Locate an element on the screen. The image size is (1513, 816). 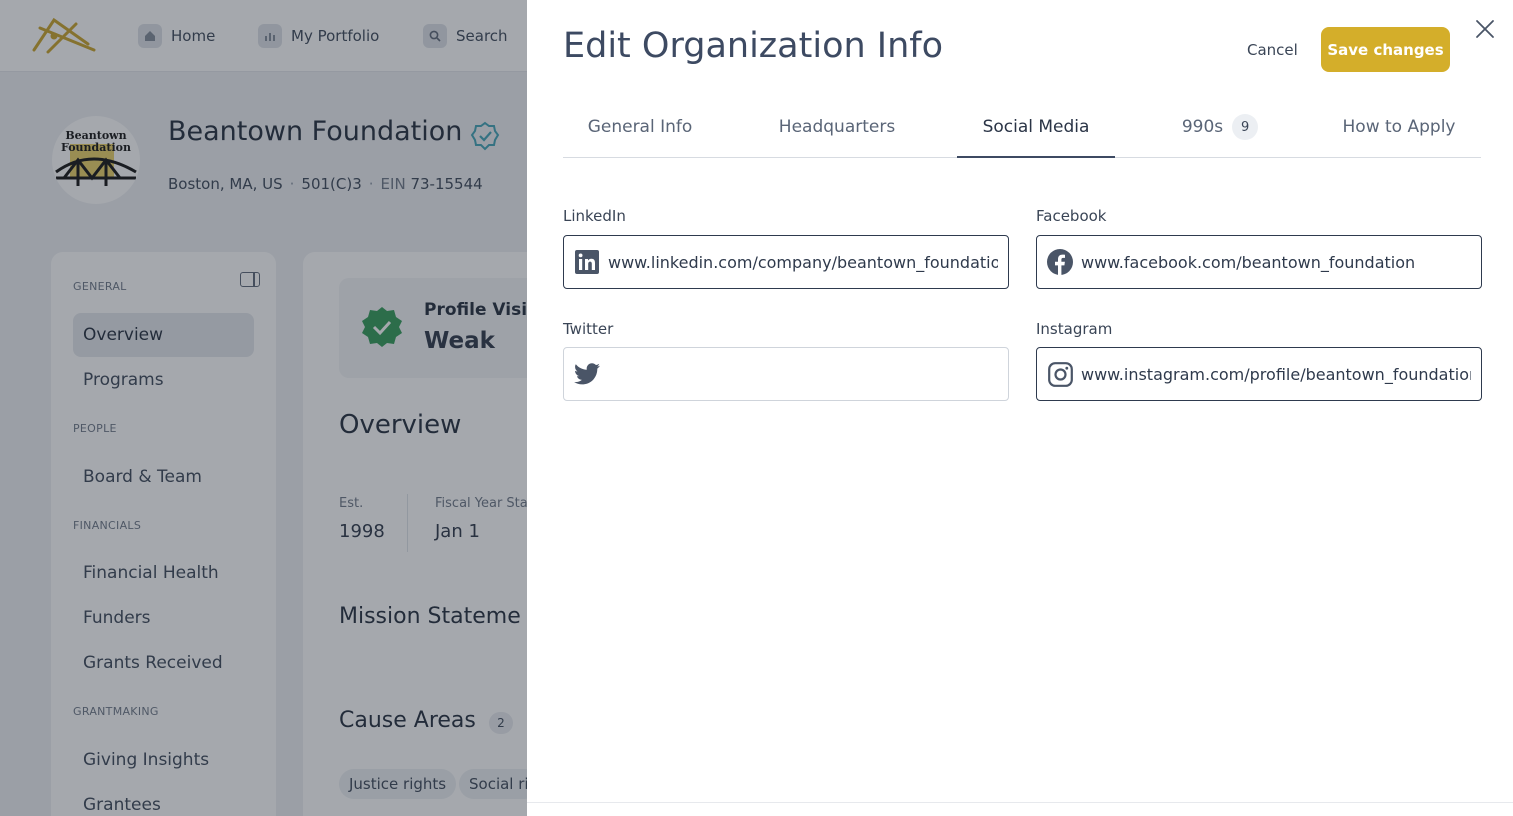
tab-headquarters: Headquarters is located at coordinates (837, 127).